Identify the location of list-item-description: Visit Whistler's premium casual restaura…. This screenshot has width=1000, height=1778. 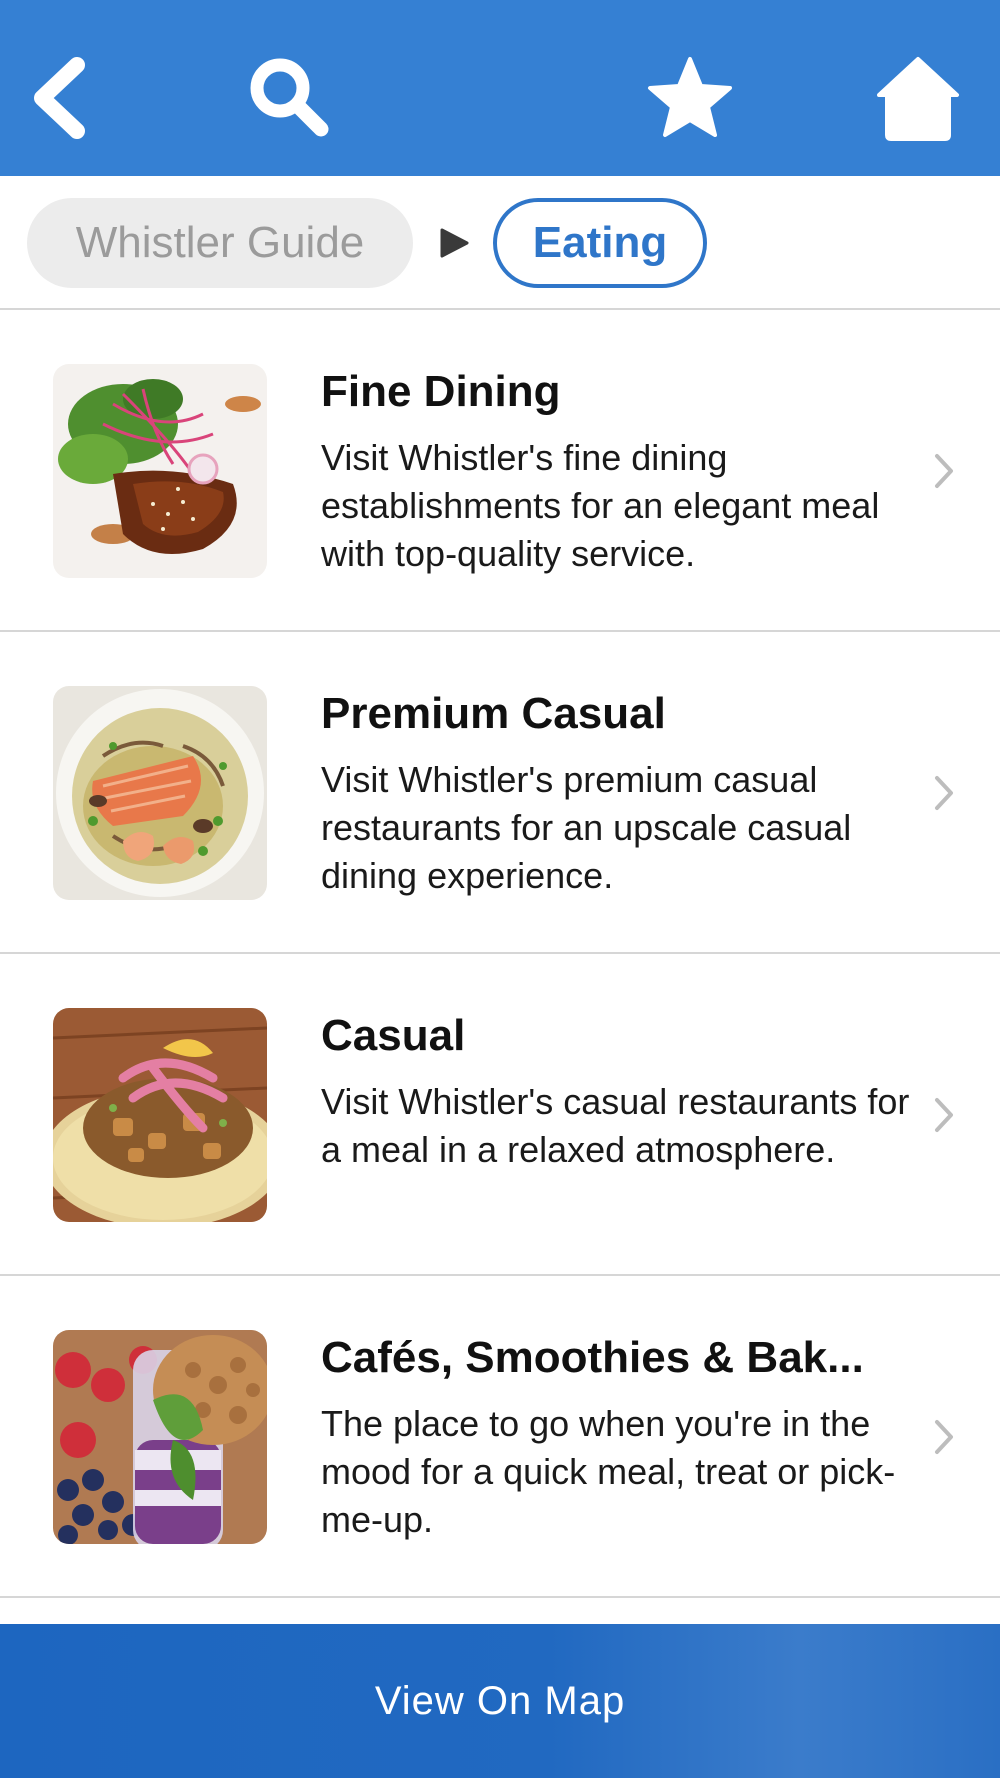
(586, 827).